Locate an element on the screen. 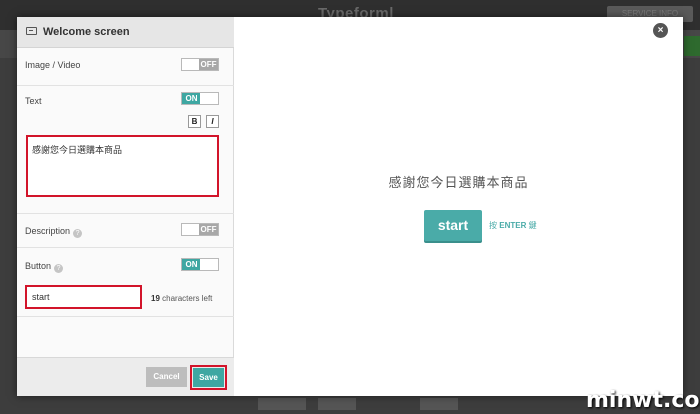 The width and height of the screenshot is (700, 414). characters-left-text: characters left is located at coordinates (187, 298).